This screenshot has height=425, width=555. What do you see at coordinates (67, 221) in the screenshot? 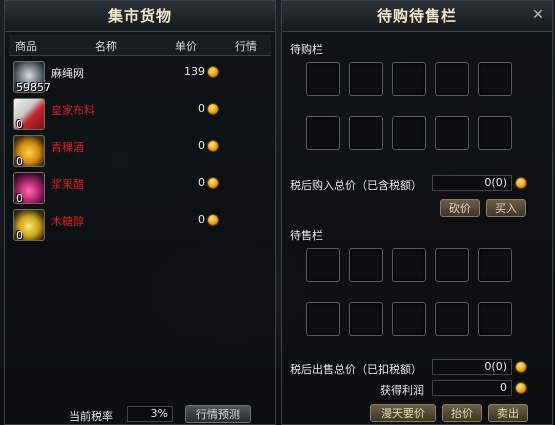
I see `item-name: 木糖醇` at bounding box center [67, 221].